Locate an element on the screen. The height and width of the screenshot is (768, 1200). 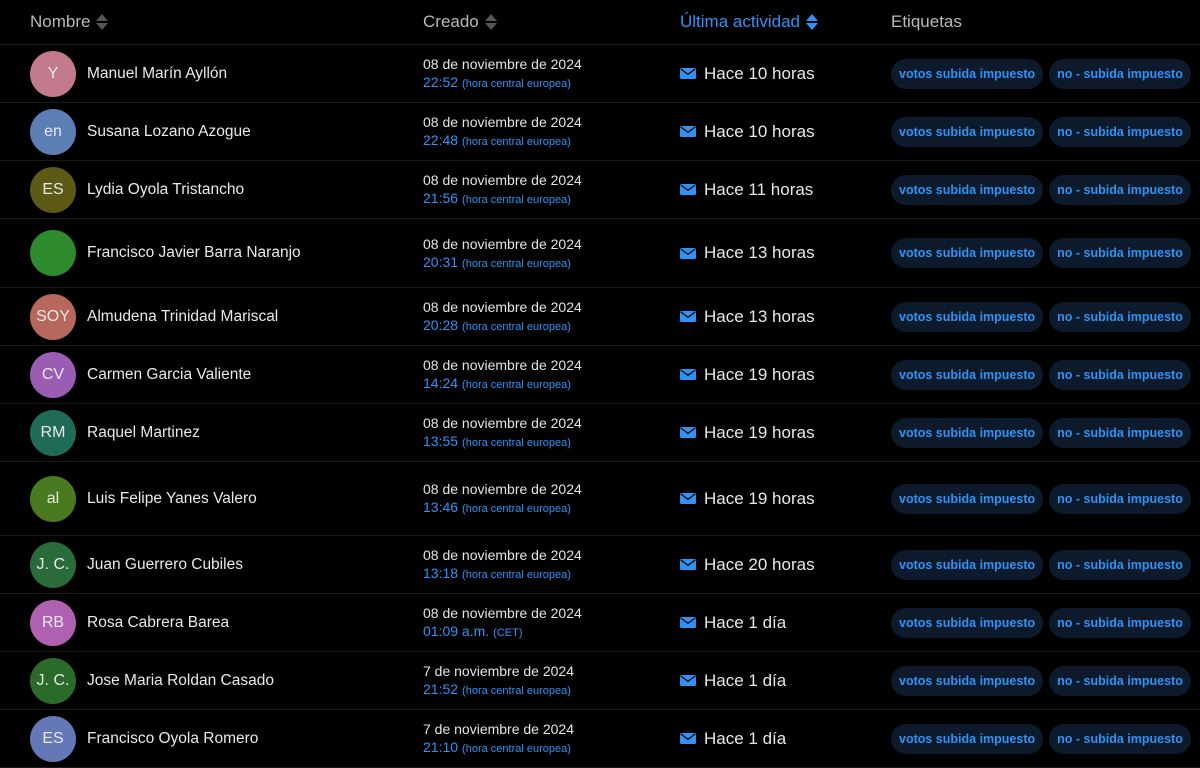
contact-name: Manuel Marín Ayllón is located at coordinates (157, 74).